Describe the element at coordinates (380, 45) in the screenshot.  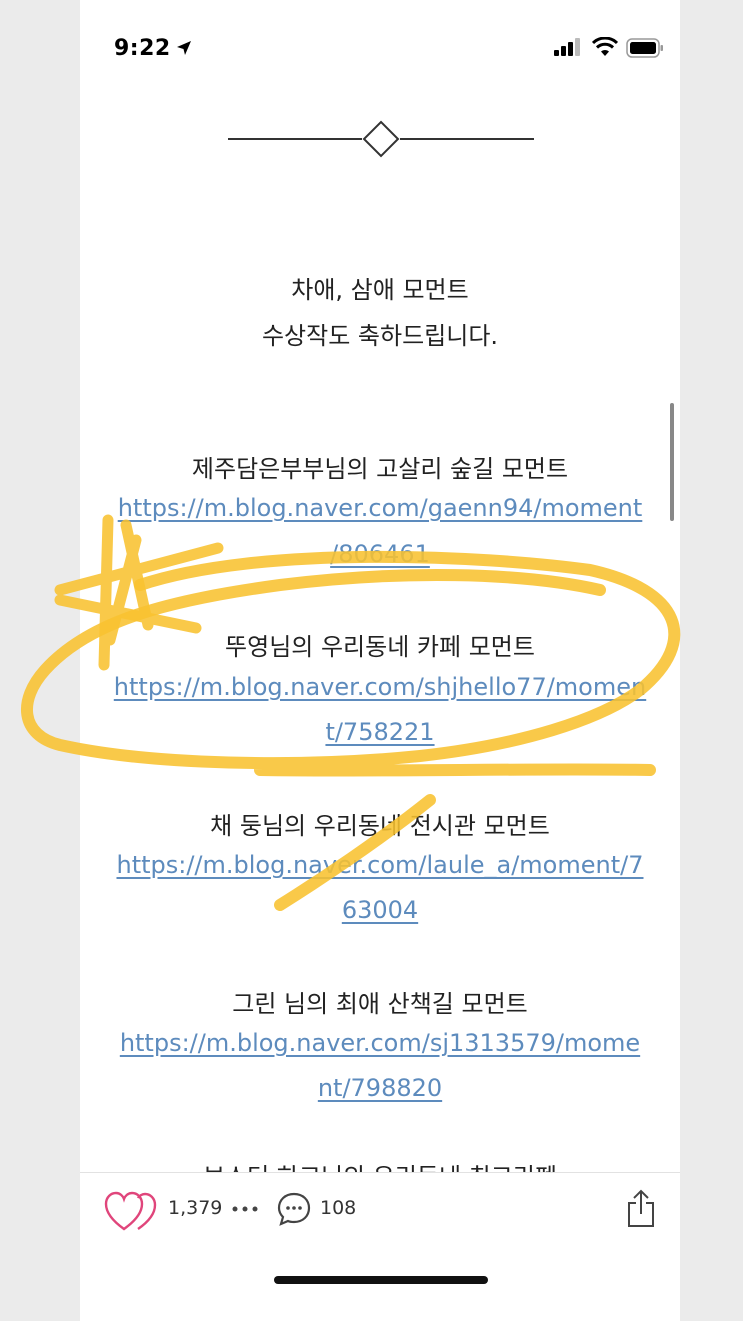
I see `status-bar: 9:22` at that location.